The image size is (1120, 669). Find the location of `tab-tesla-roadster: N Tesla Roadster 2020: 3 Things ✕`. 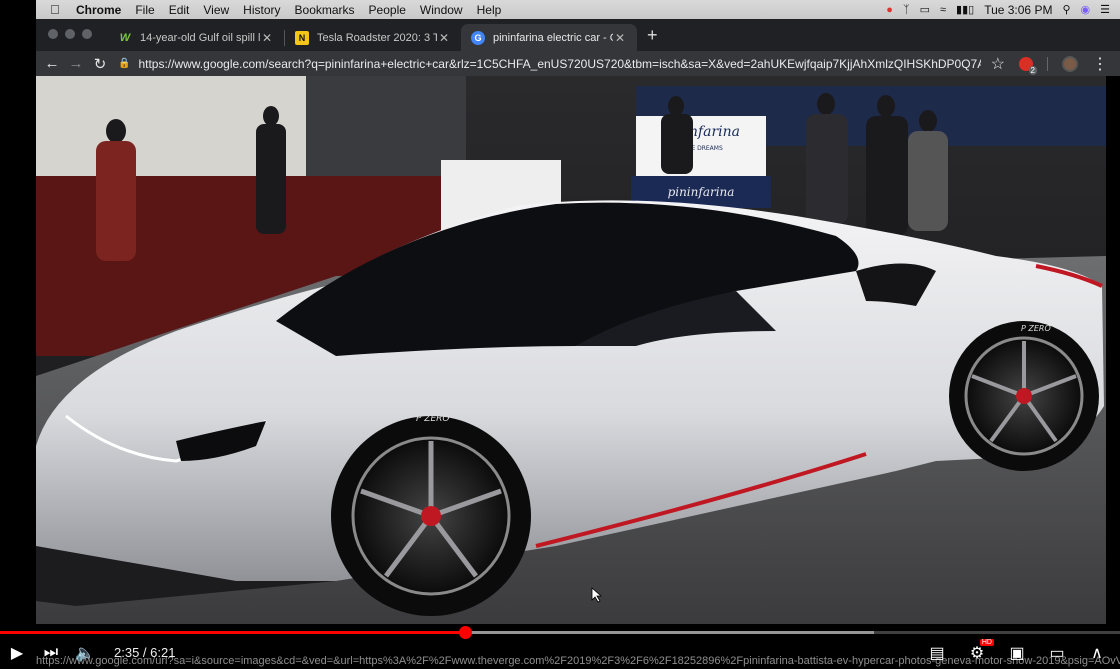

tab-tesla-roadster: N Tesla Roadster 2020: 3 Things ✕ is located at coordinates (373, 37).